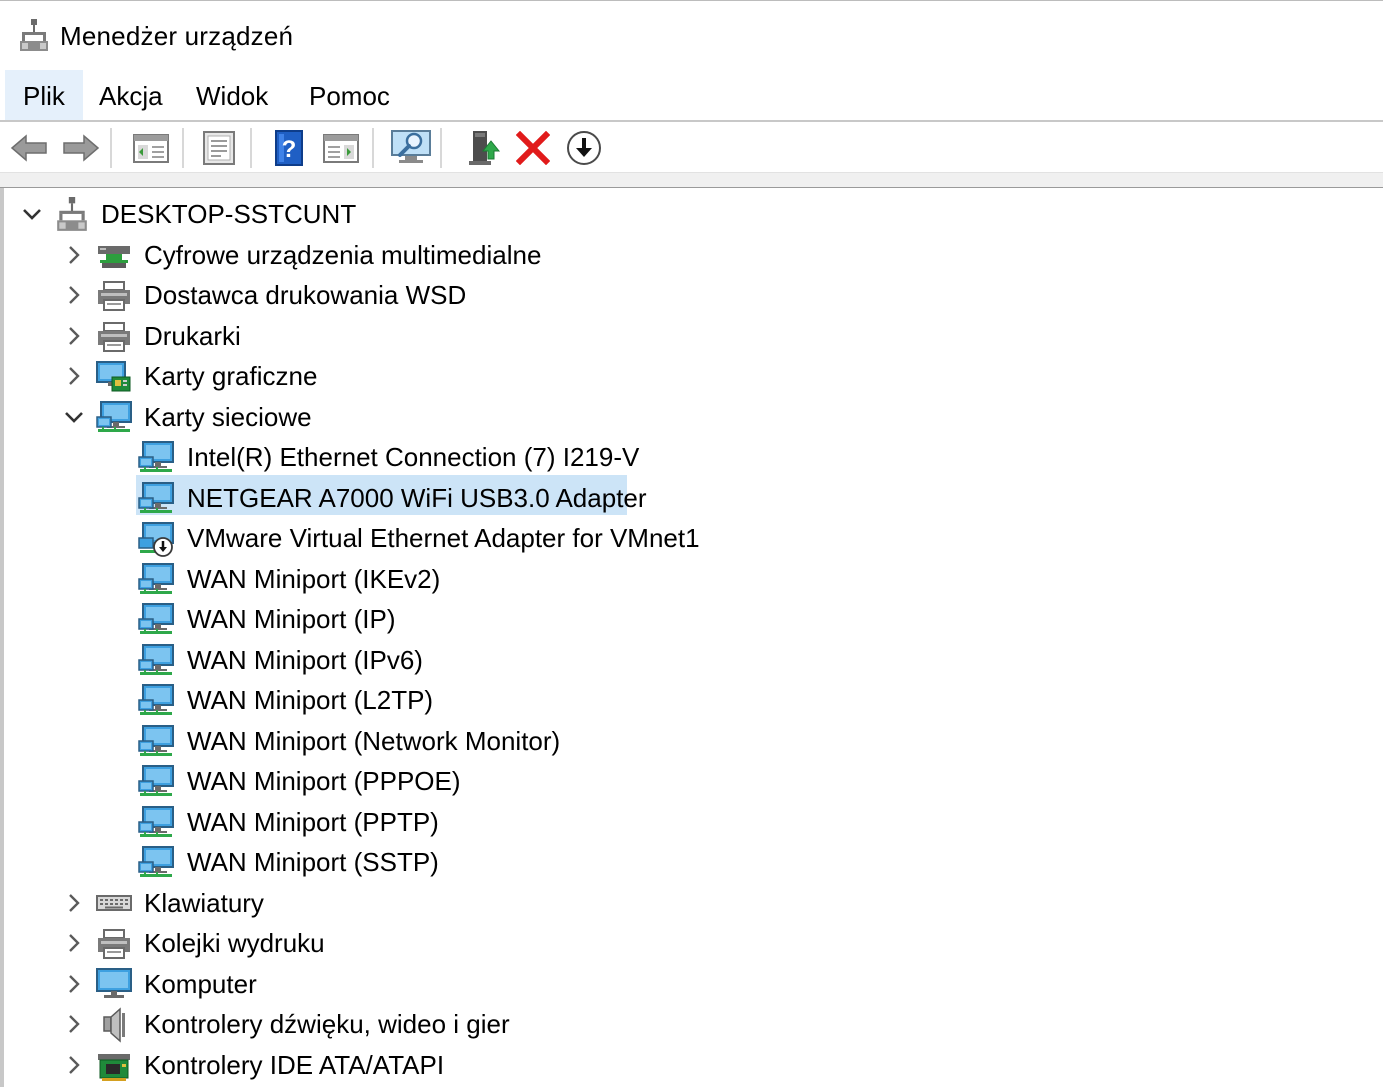 This screenshot has height=1089, width=1383. What do you see at coordinates (689, 336) in the screenshot?
I see `tree-item-drukarki: Drukarki` at bounding box center [689, 336].